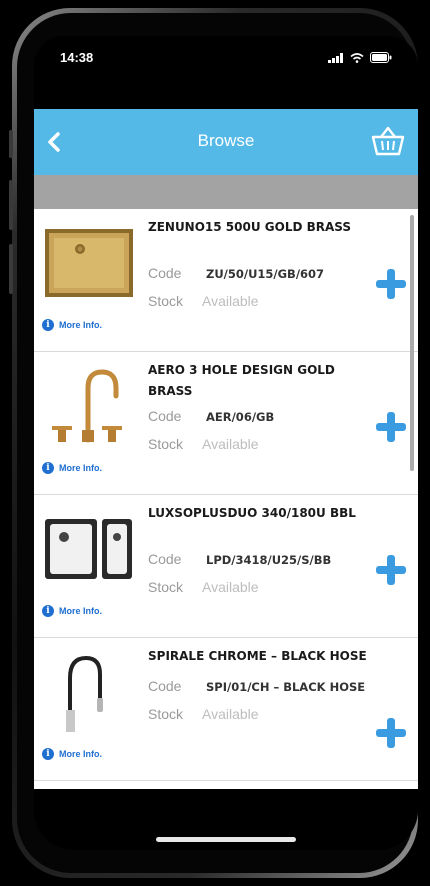 The height and width of the screenshot is (886, 430). Describe the element at coordinates (269, 560) in the screenshot. I see `product-code: LPD/3418/U25/S/BB` at that location.